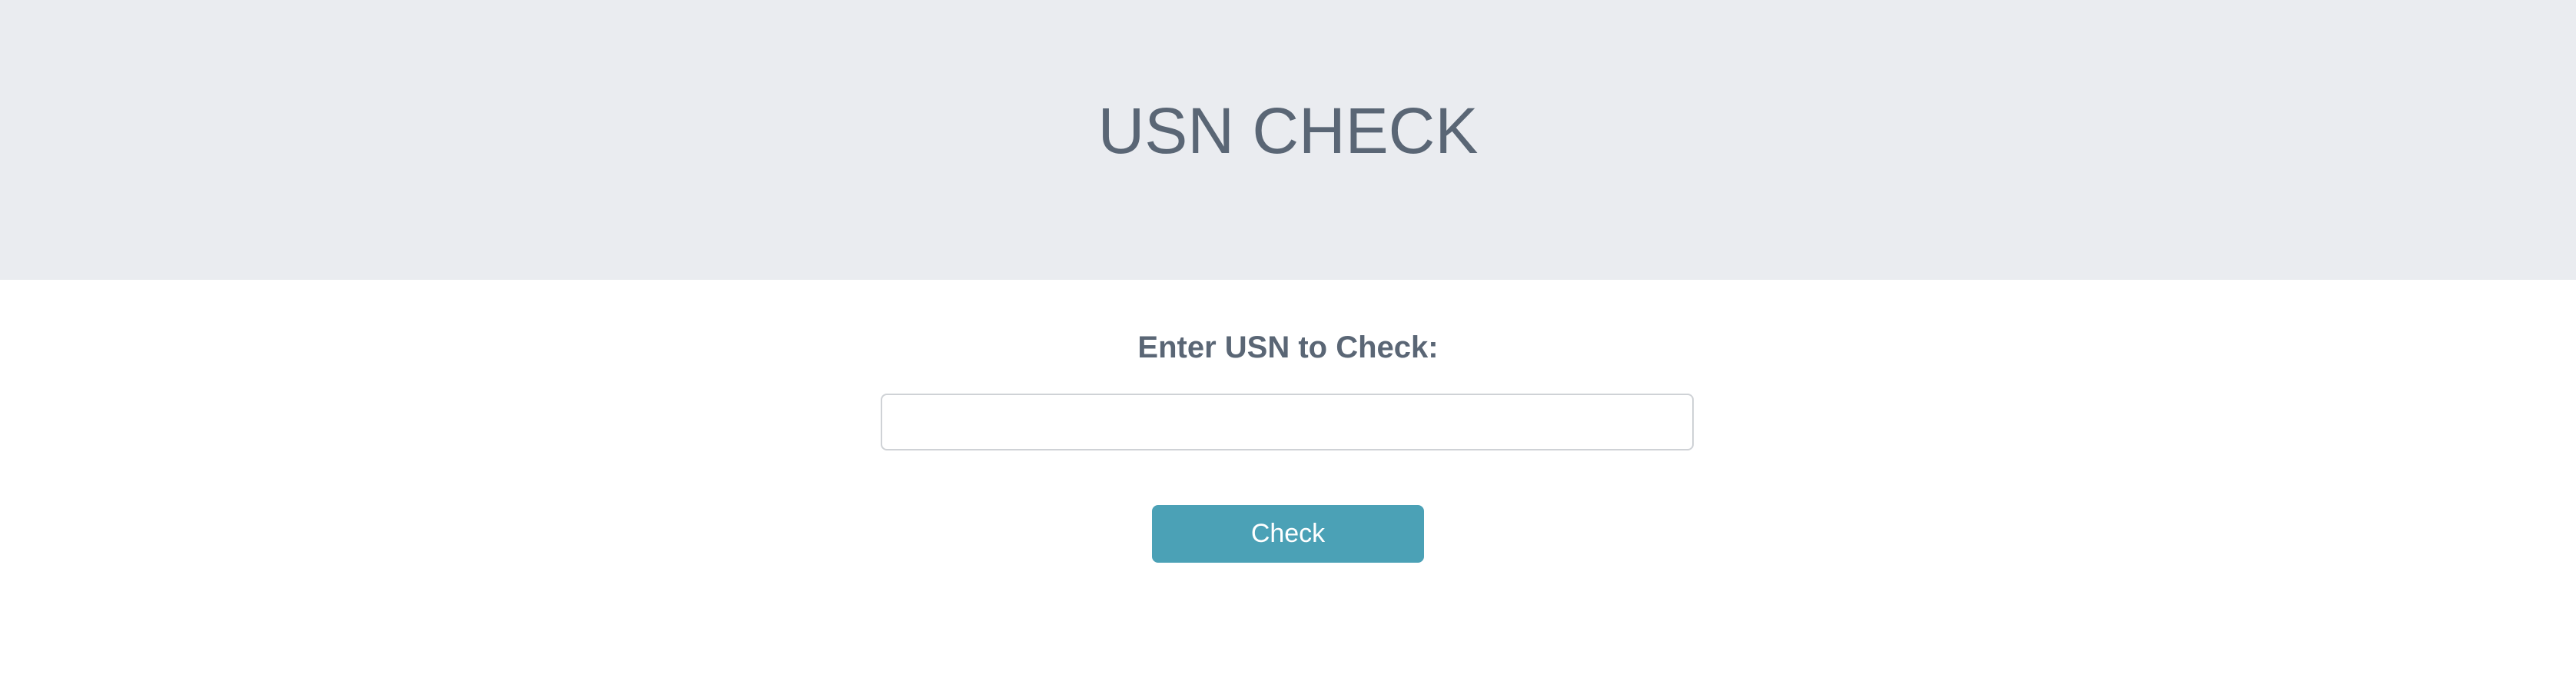 The height and width of the screenshot is (698, 2576). I want to click on usn-input, so click(1287, 422).